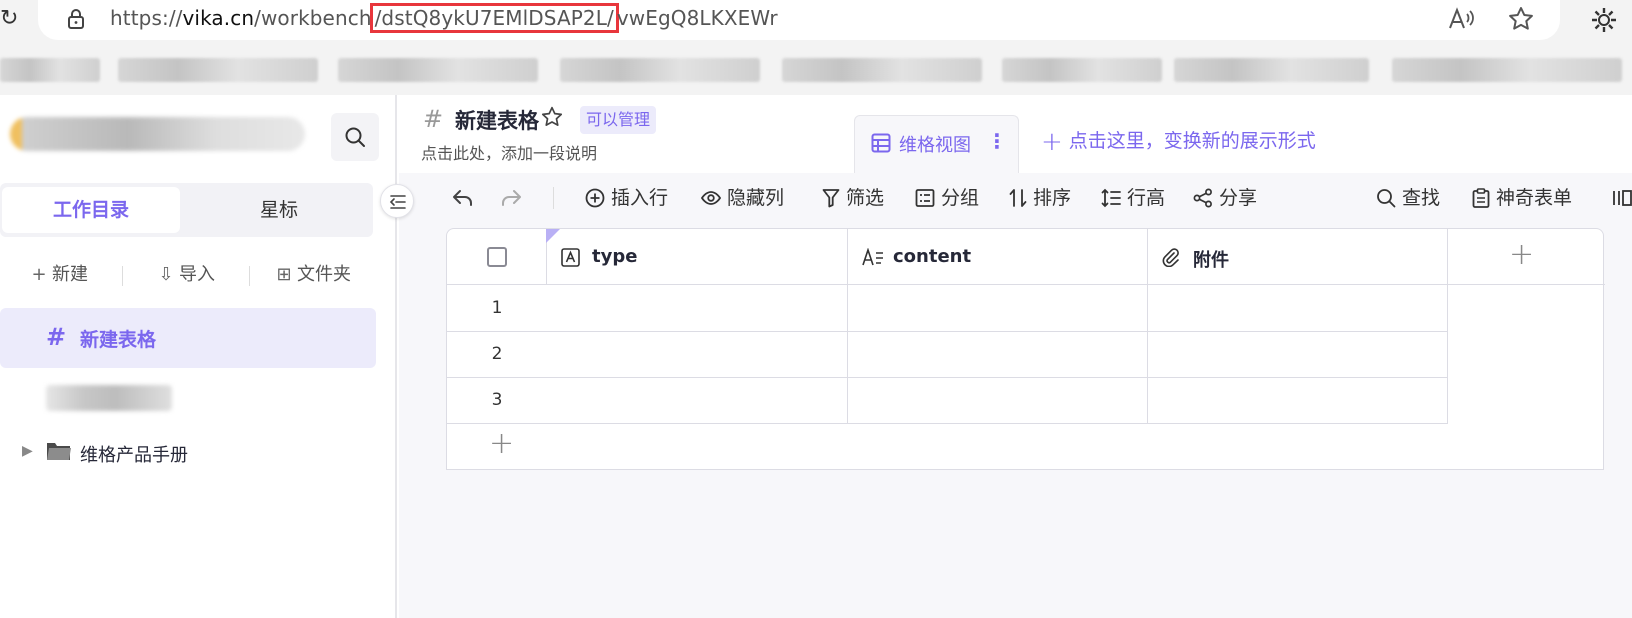  What do you see at coordinates (509, 152) in the screenshot?
I see `datasheet-description: 点击此处，添加一段说明` at bounding box center [509, 152].